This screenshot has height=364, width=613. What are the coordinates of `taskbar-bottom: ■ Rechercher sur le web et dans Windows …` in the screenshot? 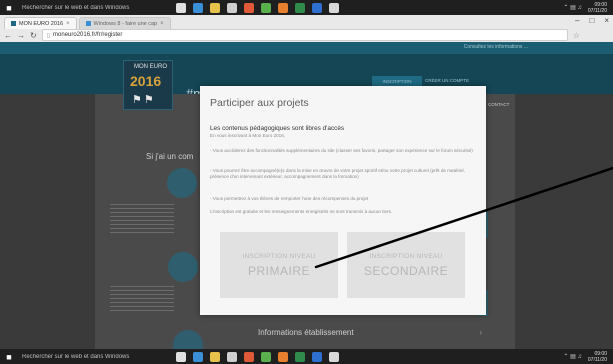 It's located at (306, 356).